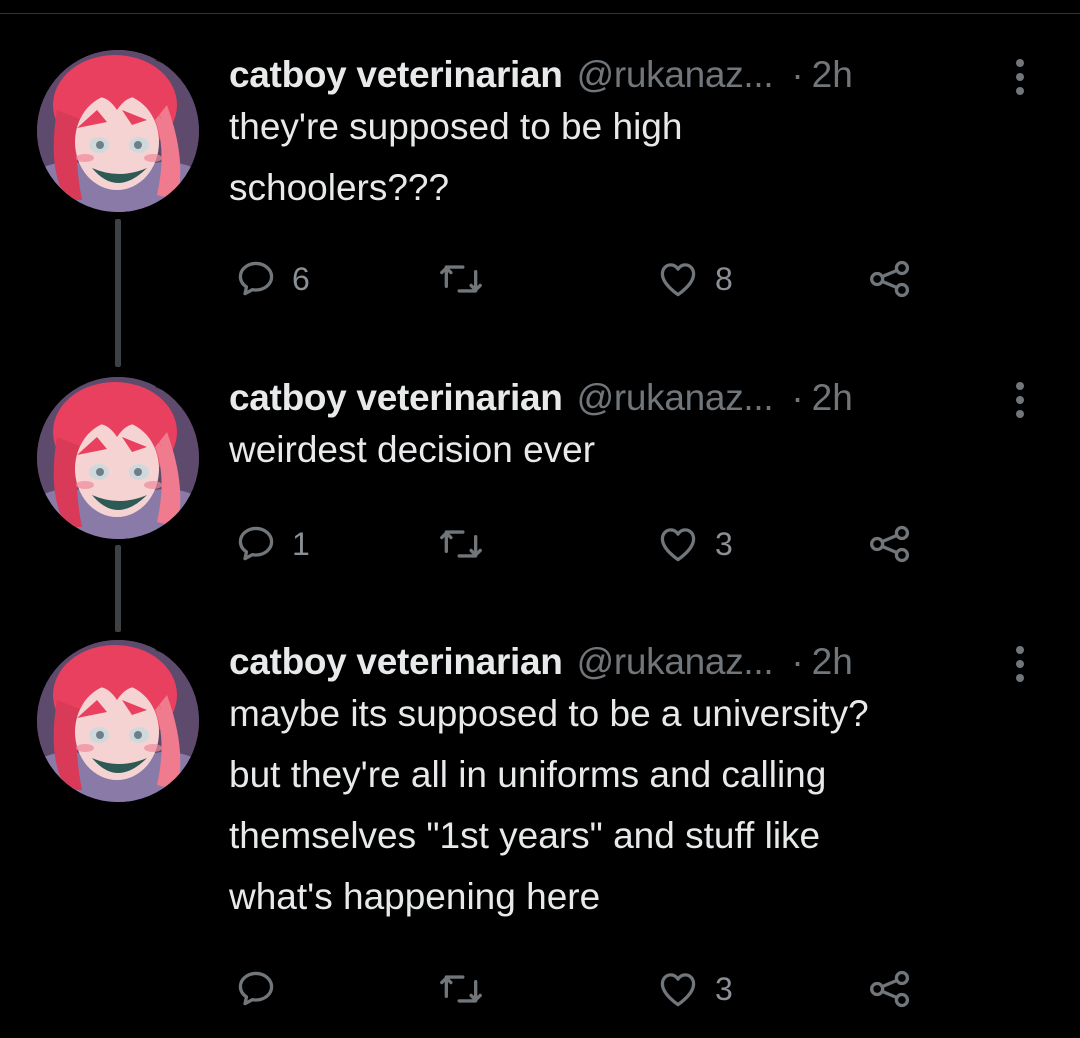 This screenshot has height=1038, width=1080. I want to click on reply-button: 1, so click(272, 544).